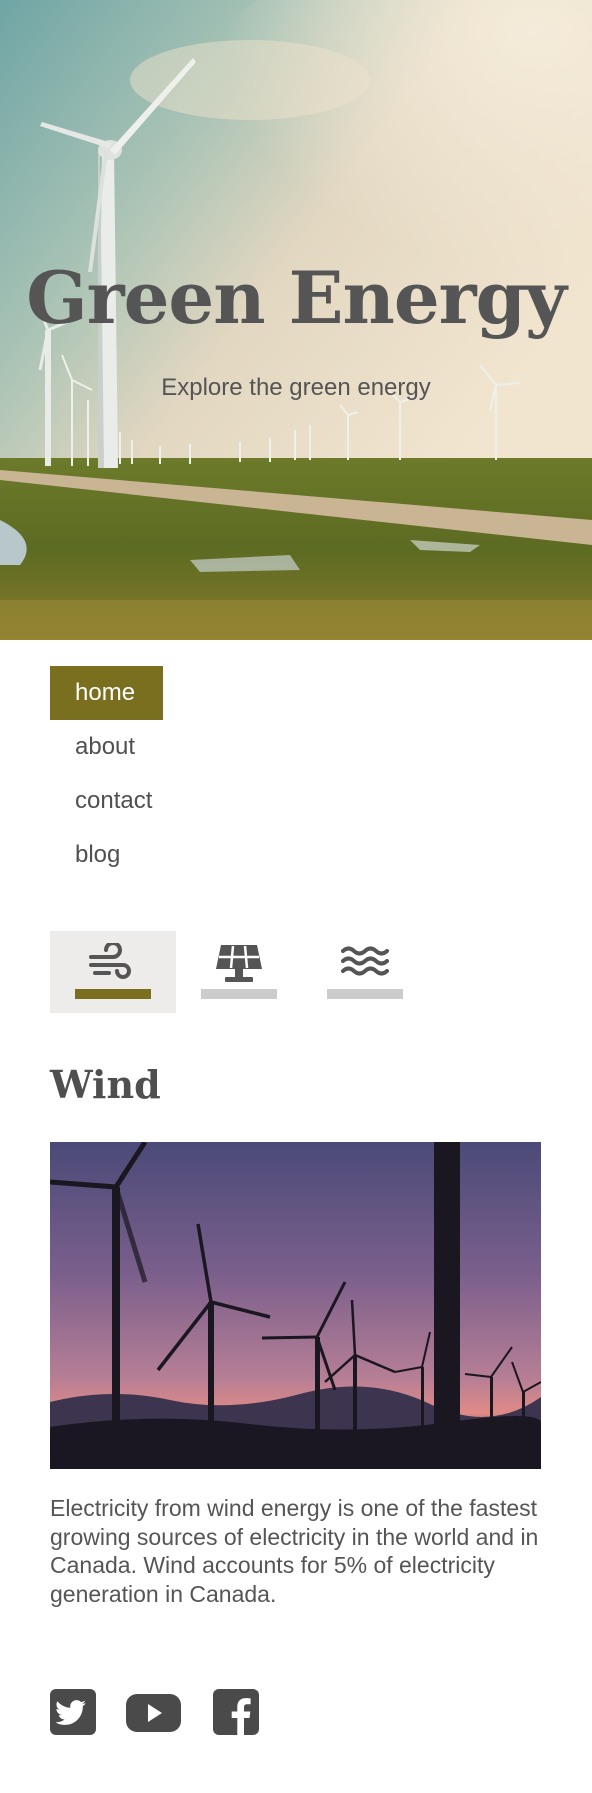 Image resolution: width=592 pixels, height=1793 pixels. I want to click on nav-item-contact: contact, so click(106, 801).